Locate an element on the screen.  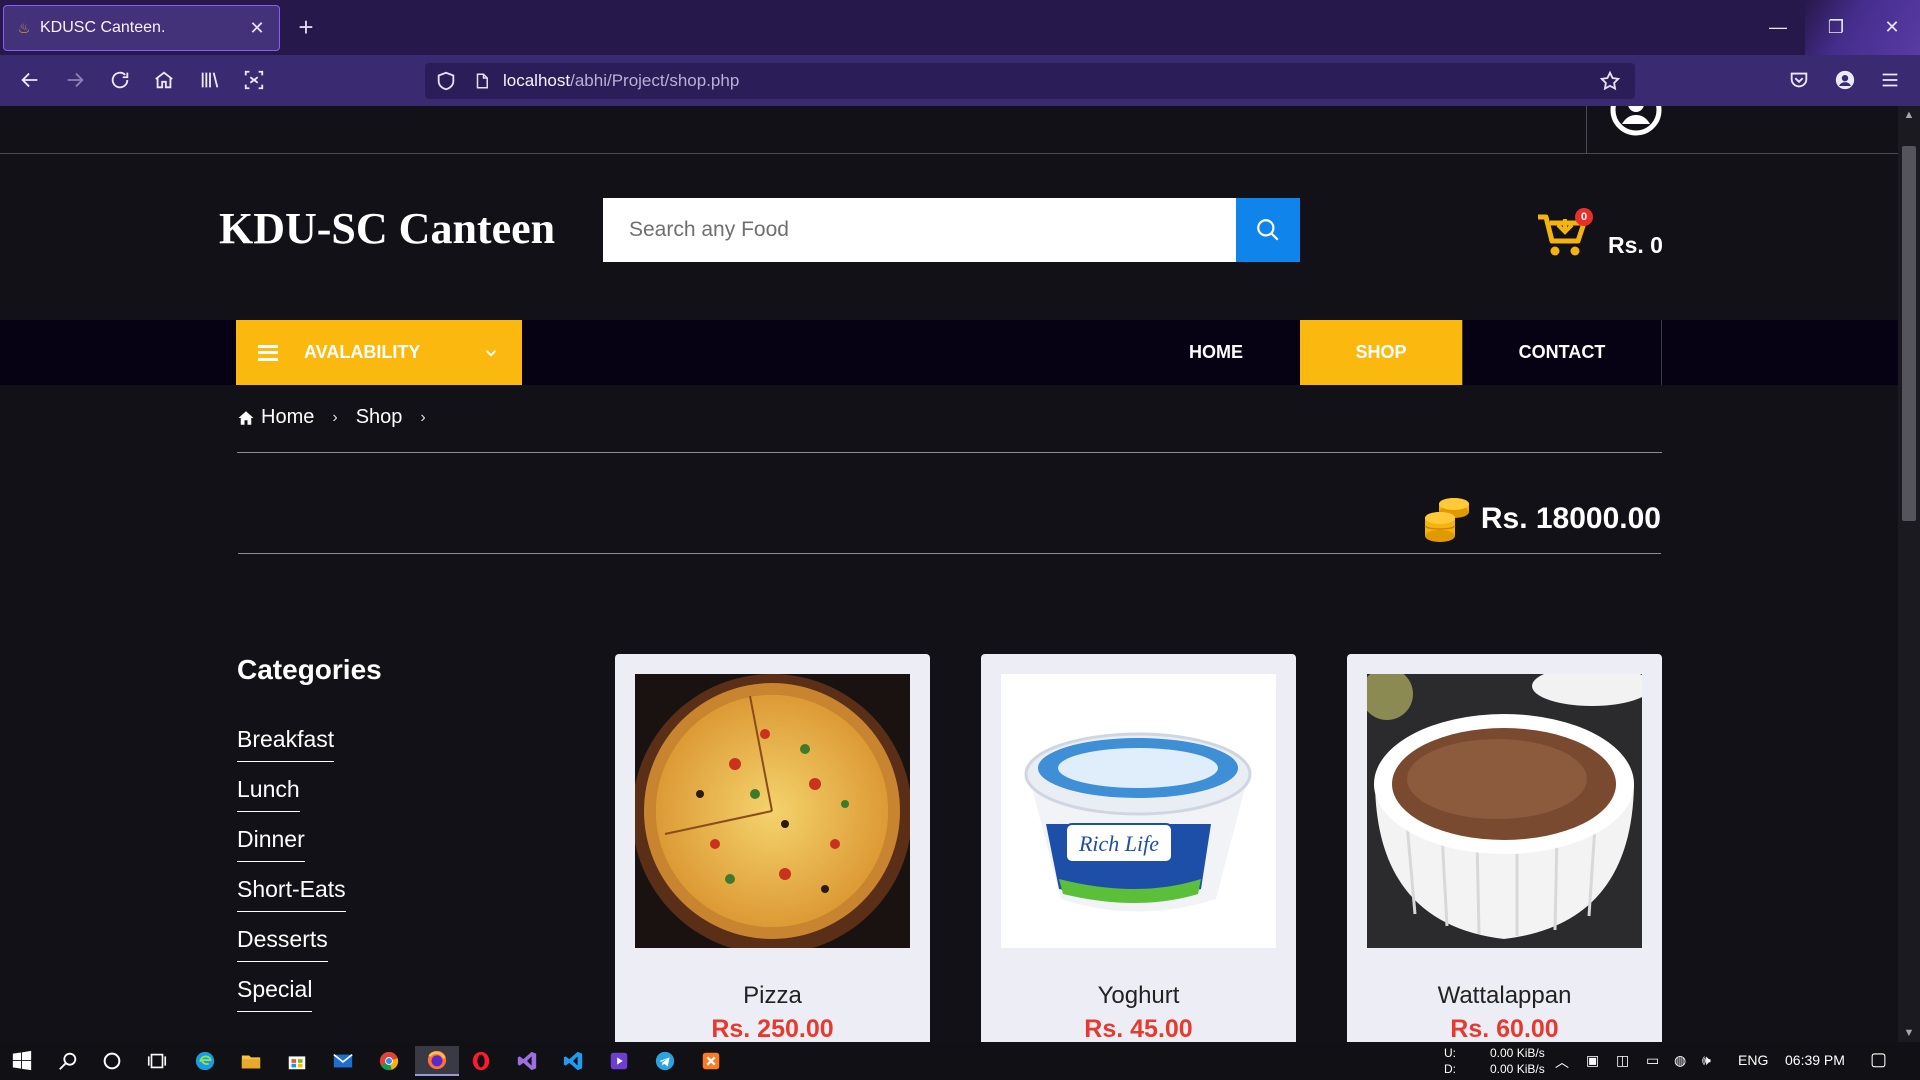
account-icon is located at coordinates (1845, 80).